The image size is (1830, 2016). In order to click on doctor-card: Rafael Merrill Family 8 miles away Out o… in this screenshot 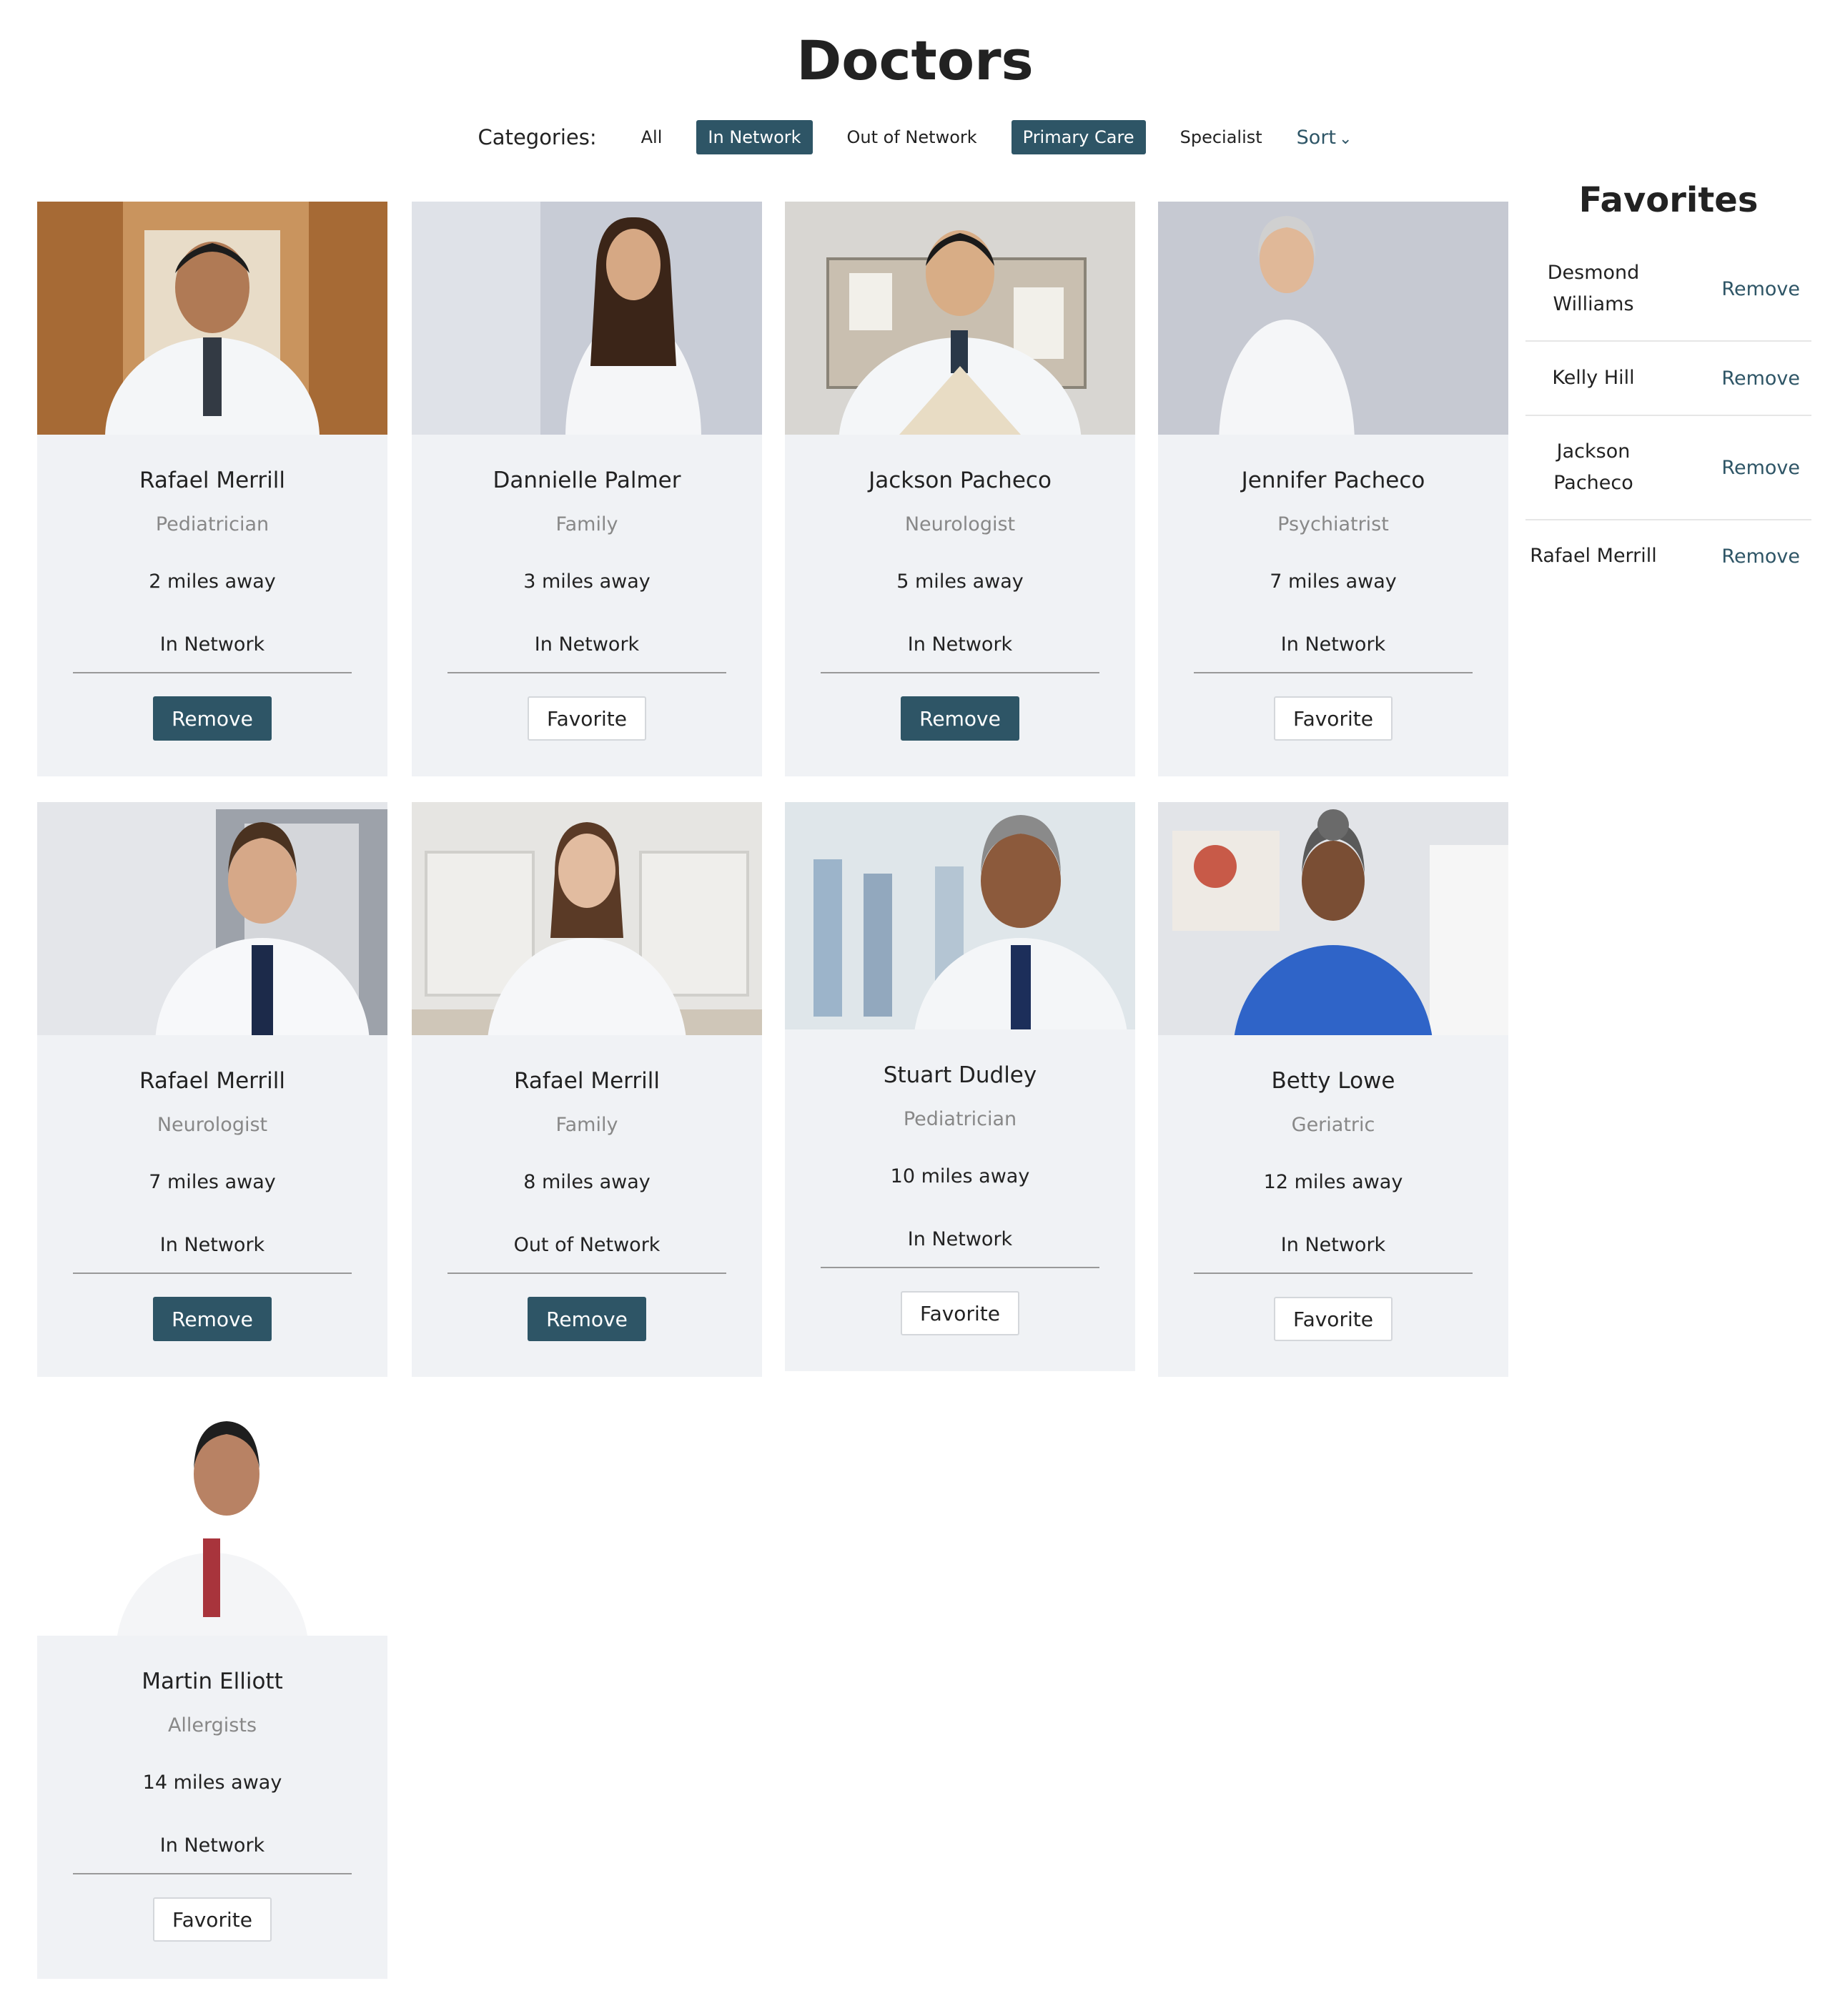, I will do `click(587, 1089)`.